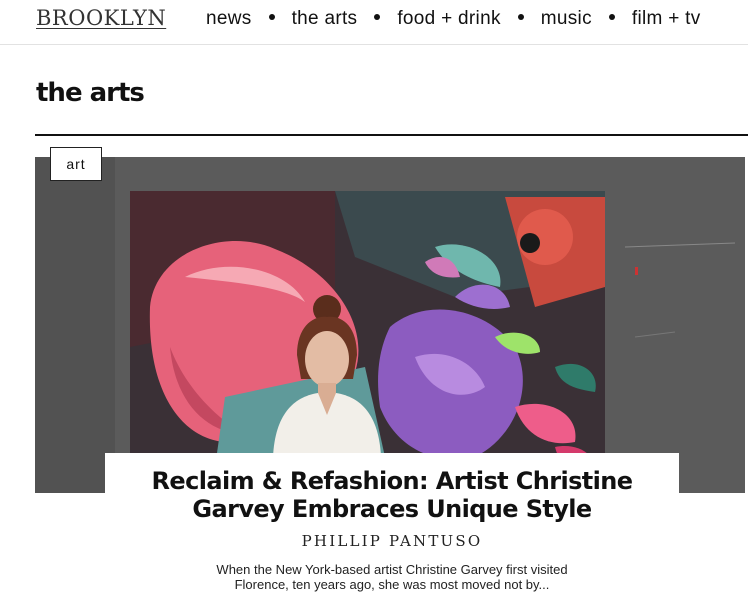 Image resolution: width=748 pixels, height=611 pixels. I want to click on nav-item-the-arts: the arts, so click(325, 19).